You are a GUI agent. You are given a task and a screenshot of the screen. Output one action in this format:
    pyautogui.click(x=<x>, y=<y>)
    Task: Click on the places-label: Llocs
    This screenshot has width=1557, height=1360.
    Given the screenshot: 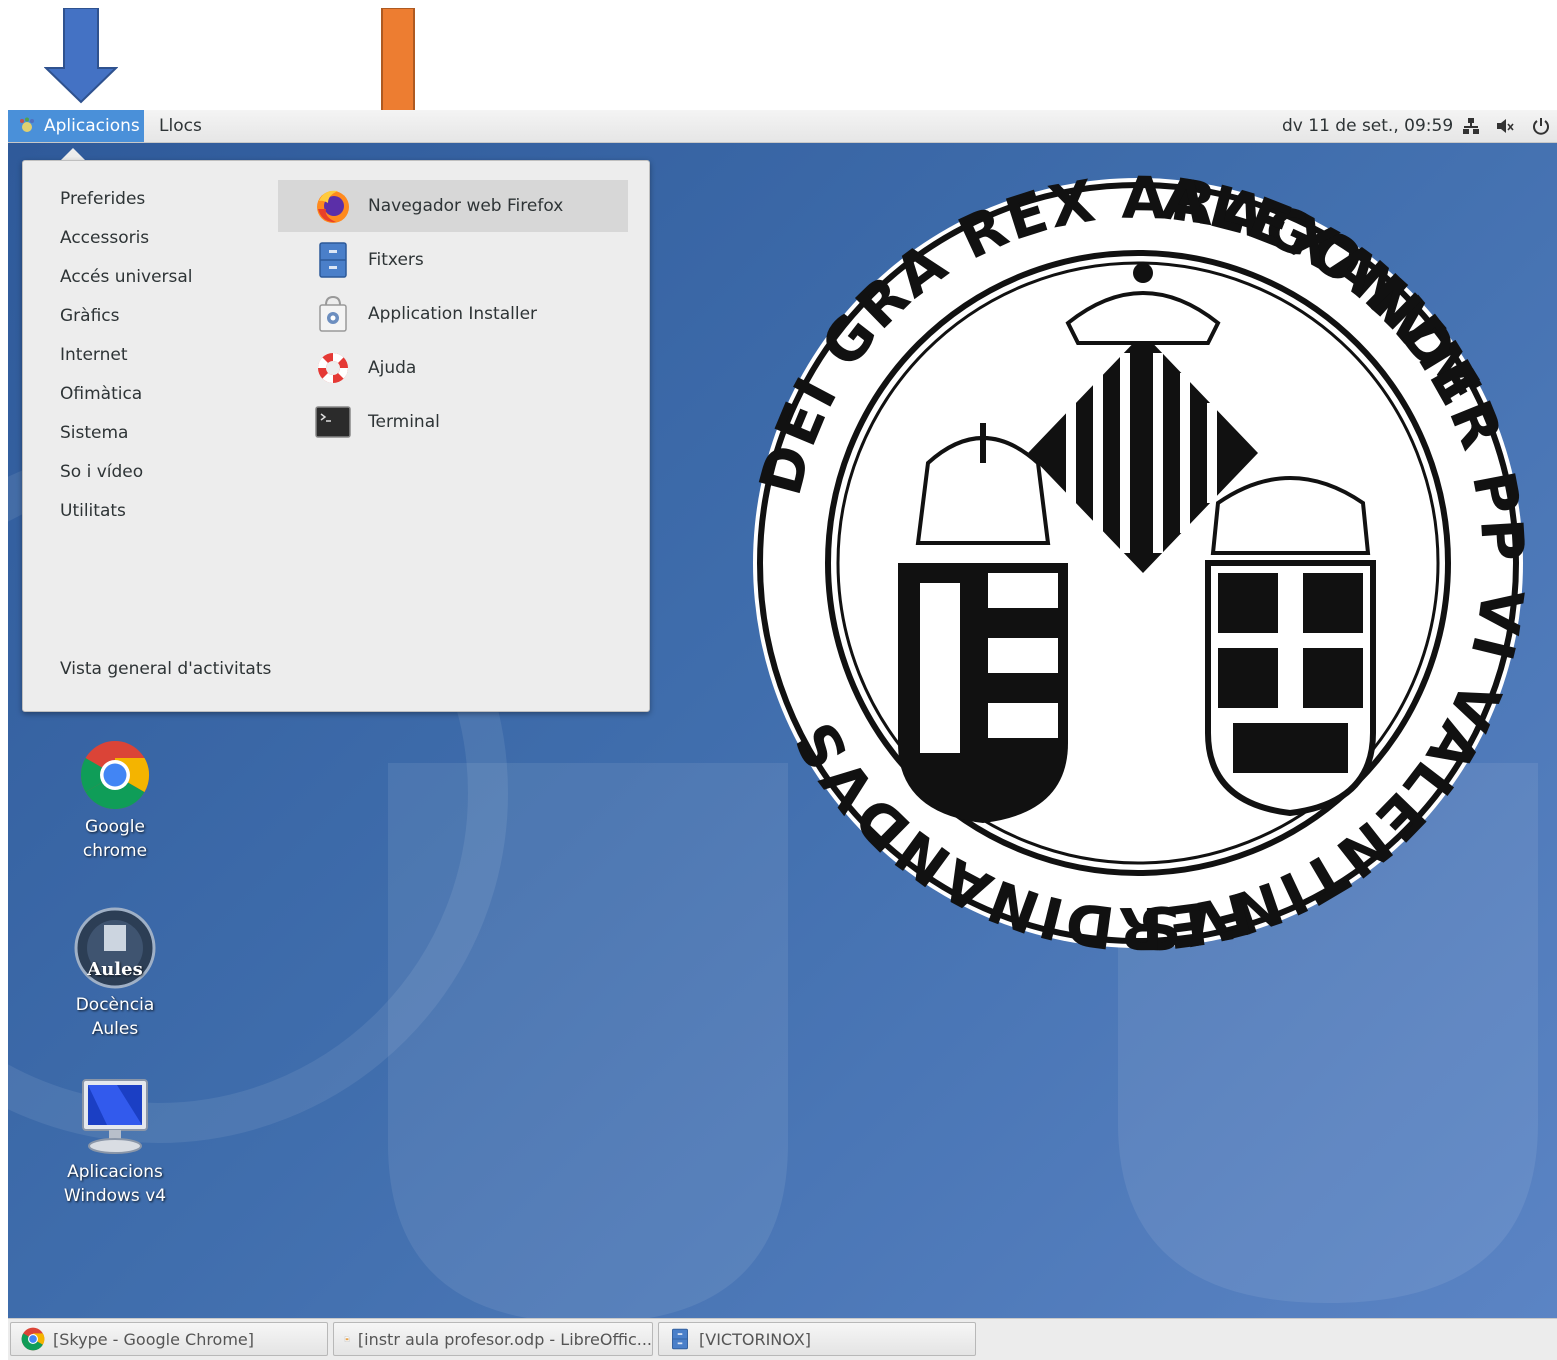 What is the action you would take?
    pyautogui.click(x=180, y=126)
    